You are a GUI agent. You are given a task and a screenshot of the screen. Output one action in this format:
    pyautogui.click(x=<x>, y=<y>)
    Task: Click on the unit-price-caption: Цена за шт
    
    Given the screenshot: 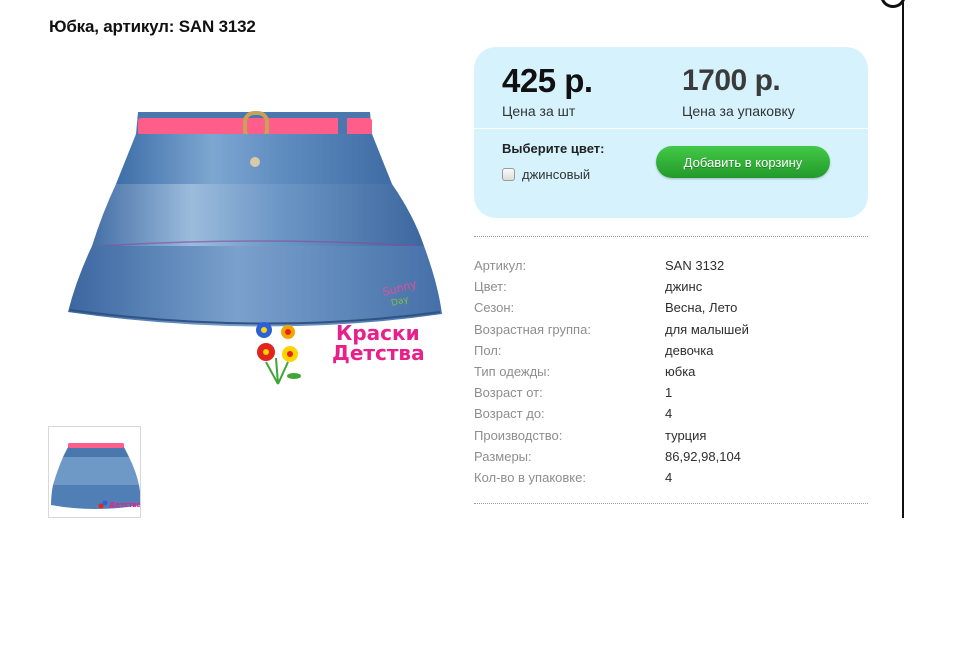 What is the action you would take?
    pyautogui.click(x=539, y=111)
    